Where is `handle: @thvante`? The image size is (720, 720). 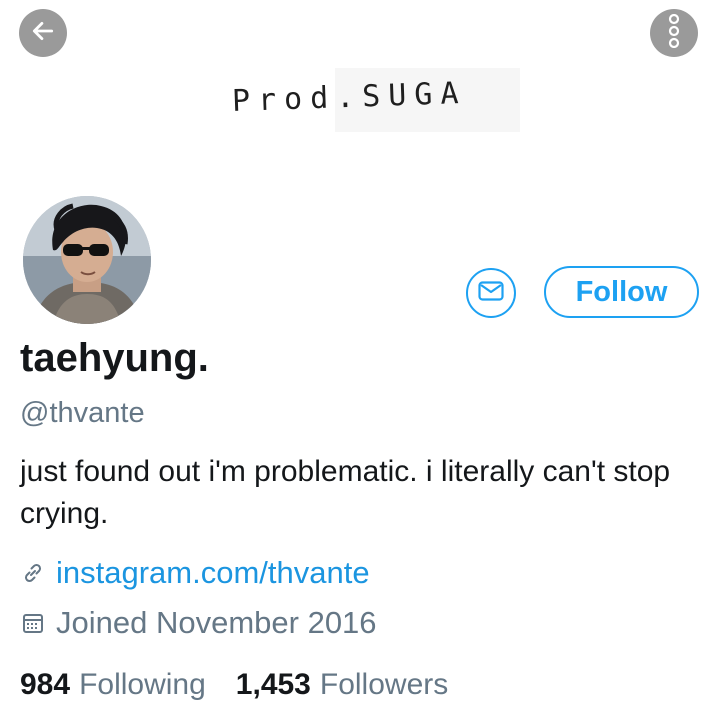
handle: @thvante is located at coordinates (82, 413).